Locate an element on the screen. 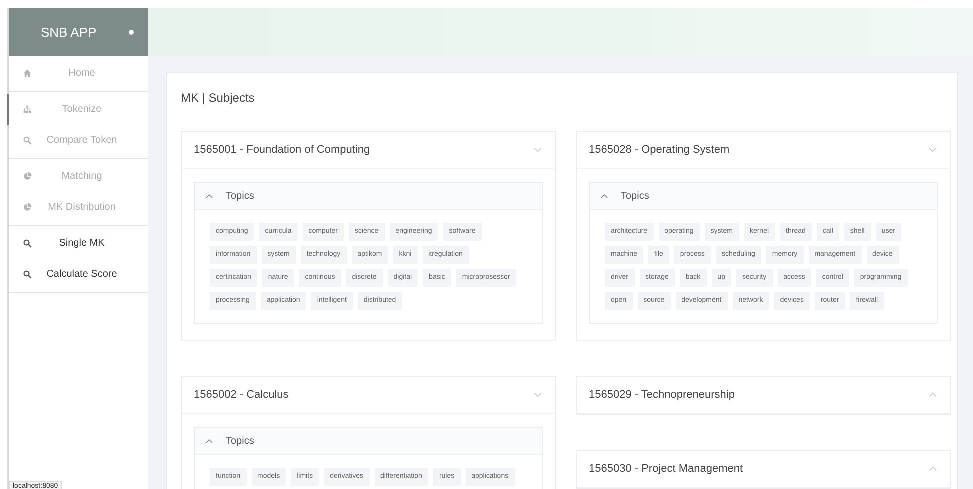 This screenshot has width=973, height=489. subject-header: 1565001 - Foundation of Computing is located at coordinates (368, 150).